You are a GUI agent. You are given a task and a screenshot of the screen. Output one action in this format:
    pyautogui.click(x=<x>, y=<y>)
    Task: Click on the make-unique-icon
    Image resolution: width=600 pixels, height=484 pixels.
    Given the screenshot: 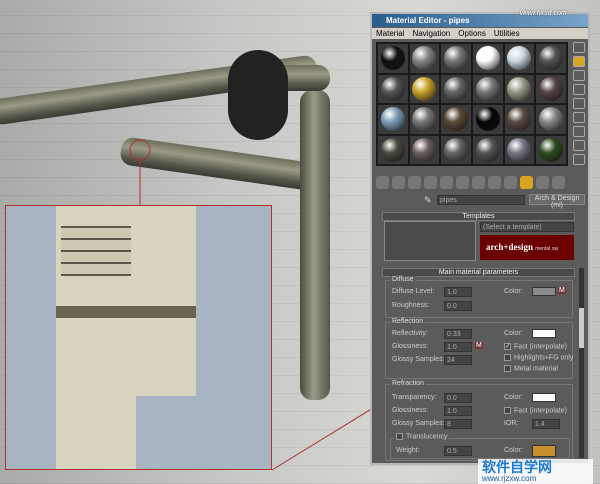 What is the action you would take?
    pyautogui.click(x=462, y=182)
    